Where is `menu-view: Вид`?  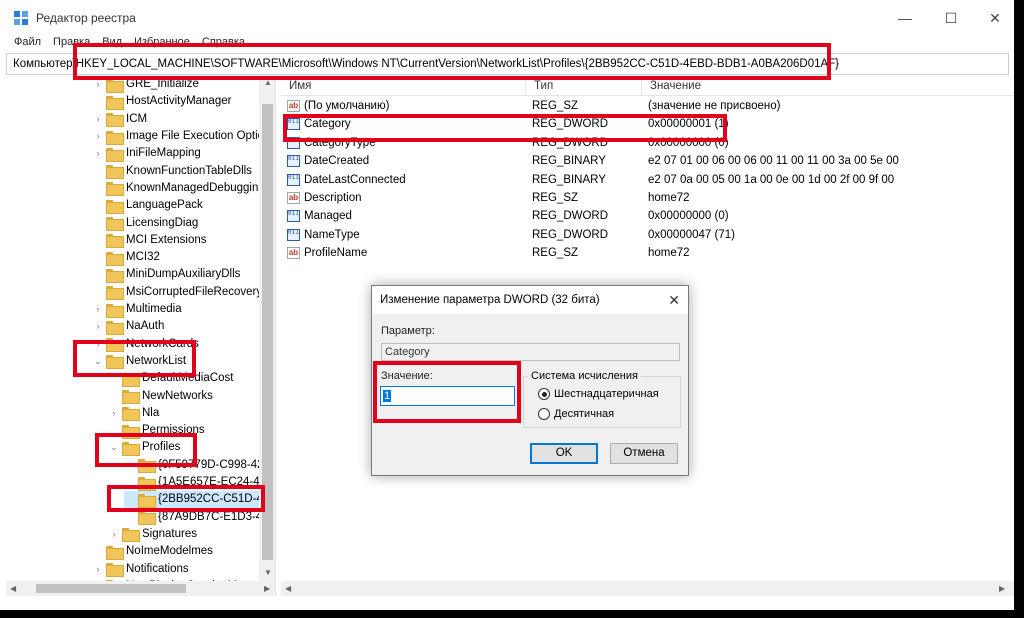
menu-view: Вид is located at coordinates (112, 44).